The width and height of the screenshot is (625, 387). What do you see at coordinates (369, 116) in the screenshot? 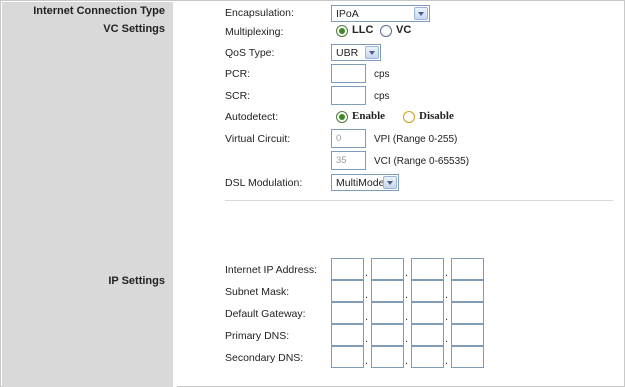
I see `autodetect-enable-label: Enable` at bounding box center [369, 116].